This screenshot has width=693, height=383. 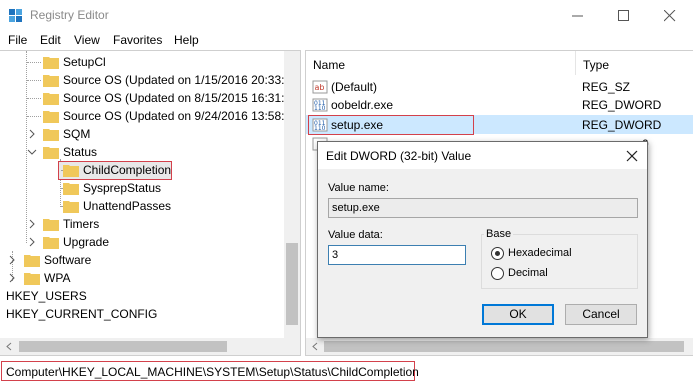 What do you see at coordinates (559, 261) in the screenshot?
I see `base-groupbox` at bounding box center [559, 261].